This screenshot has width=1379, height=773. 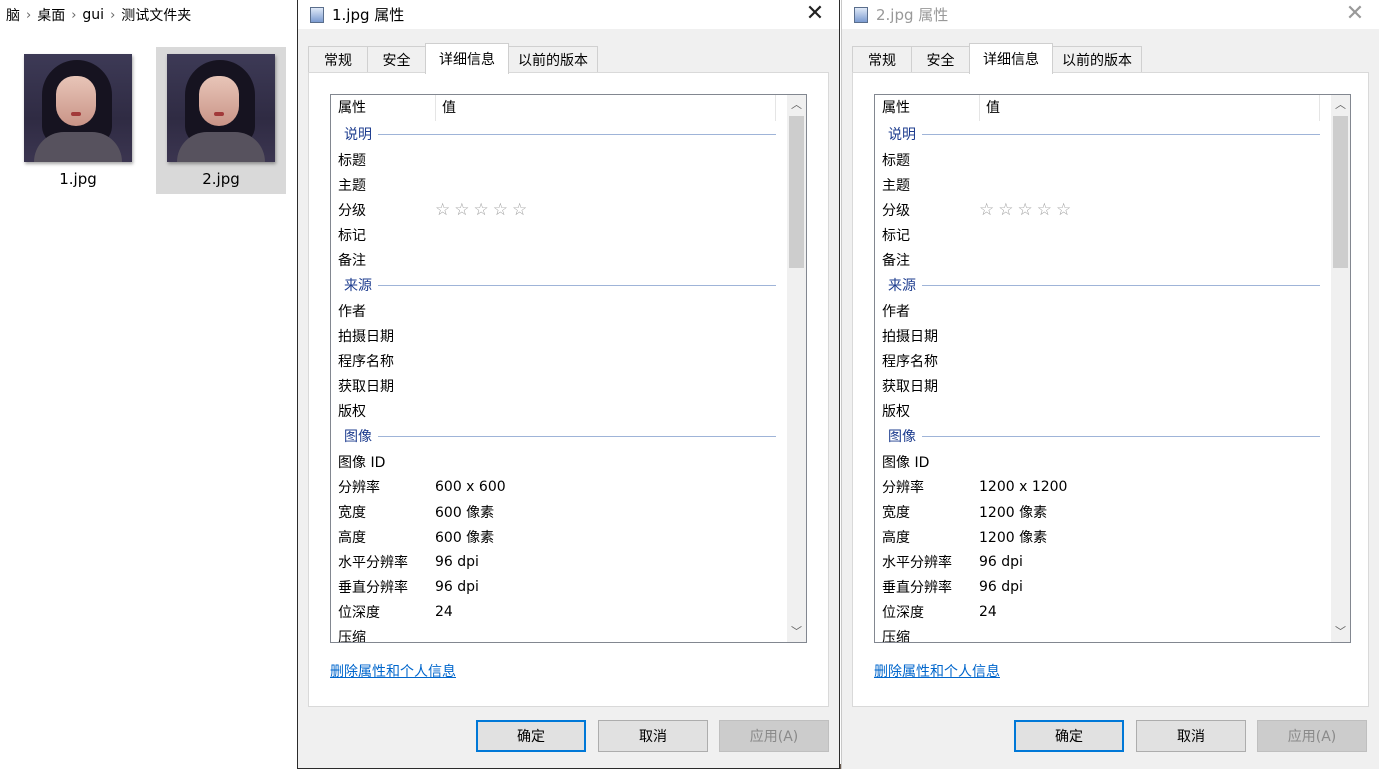 I want to click on property-name: 分级, so click(x=352, y=210).